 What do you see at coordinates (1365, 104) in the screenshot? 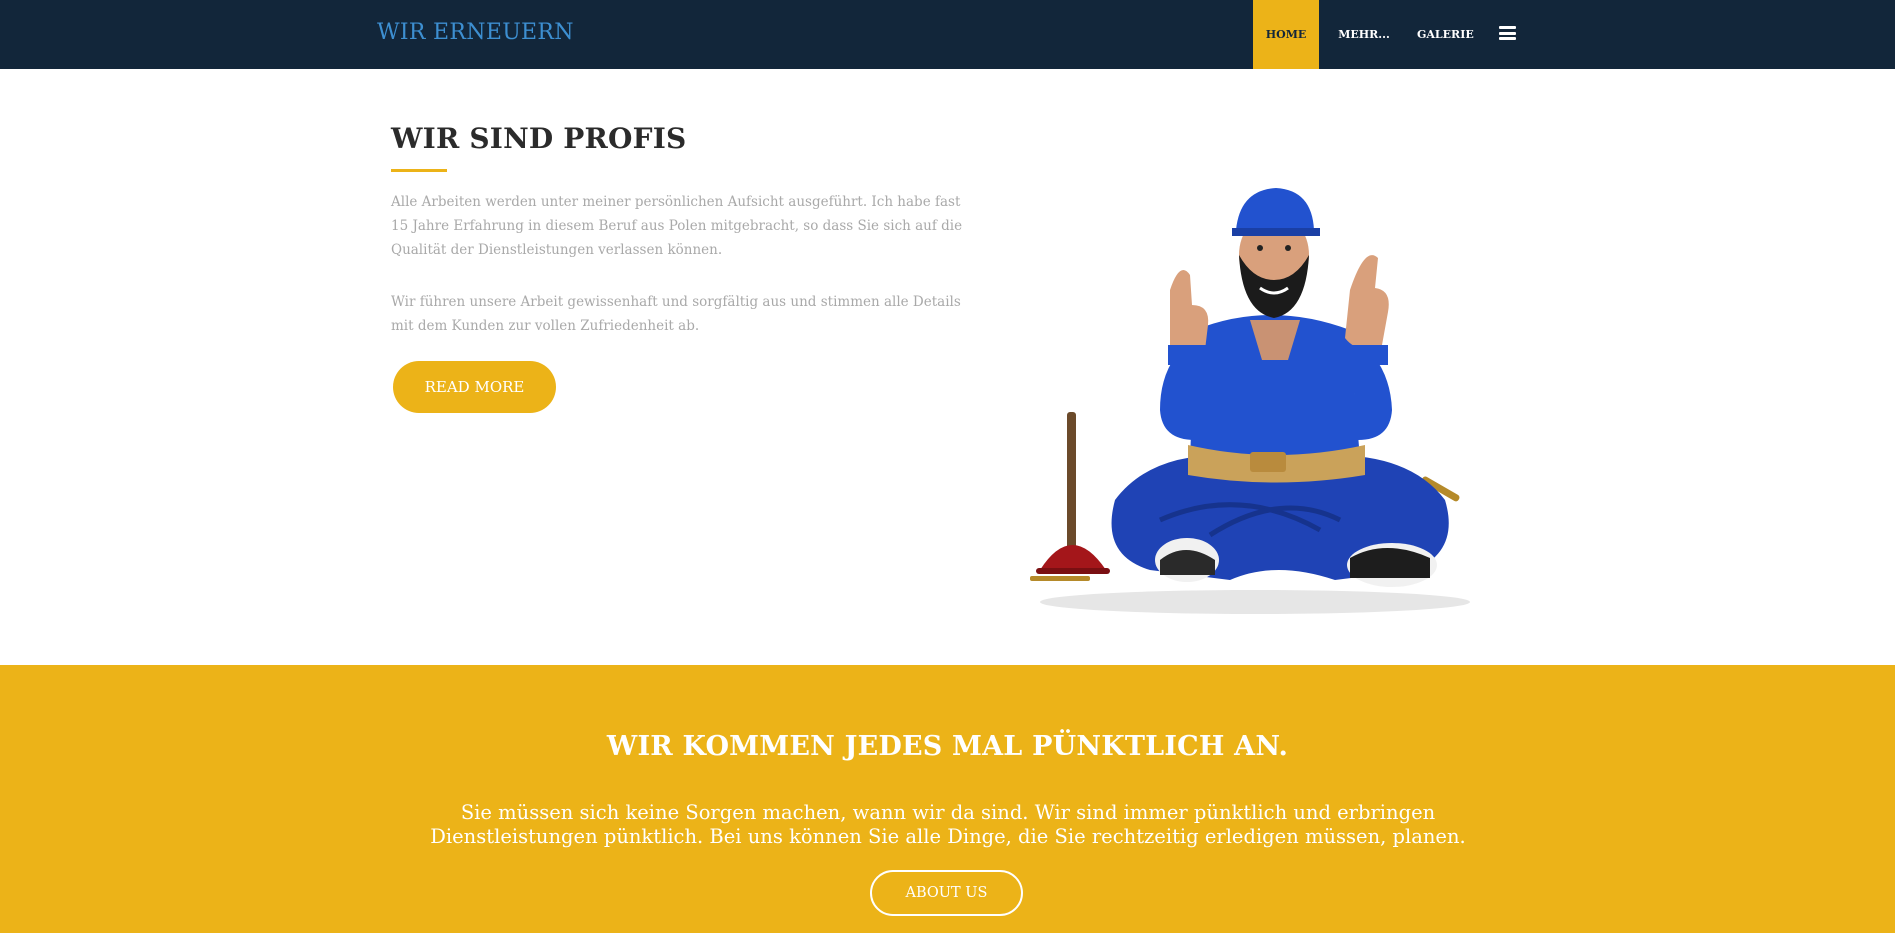
I see `chevron-down-icon: ❯` at bounding box center [1365, 104].